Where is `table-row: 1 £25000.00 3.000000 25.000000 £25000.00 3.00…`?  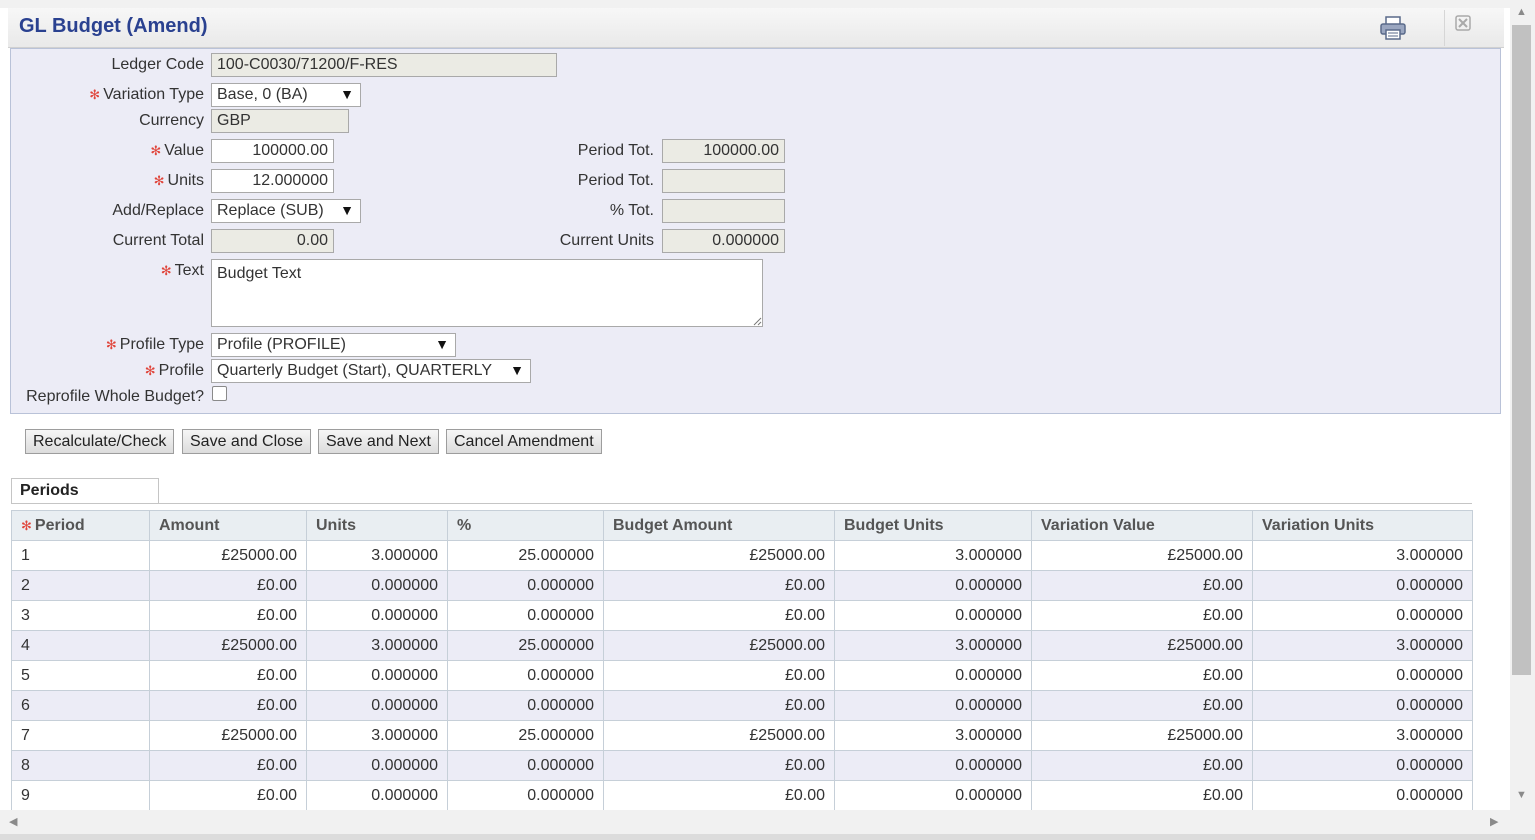 table-row: 1 £25000.00 3.000000 25.000000 £25000.00 3.00… is located at coordinates (742, 555).